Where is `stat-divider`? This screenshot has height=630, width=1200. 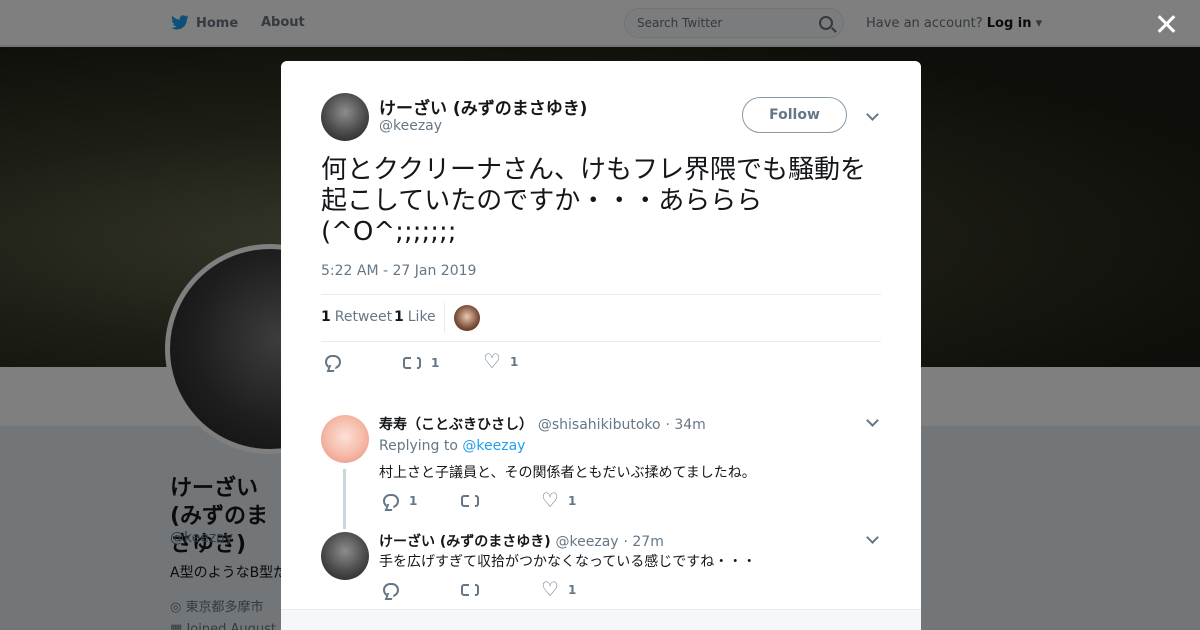 stat-divider is located at coordinates (444, 318).